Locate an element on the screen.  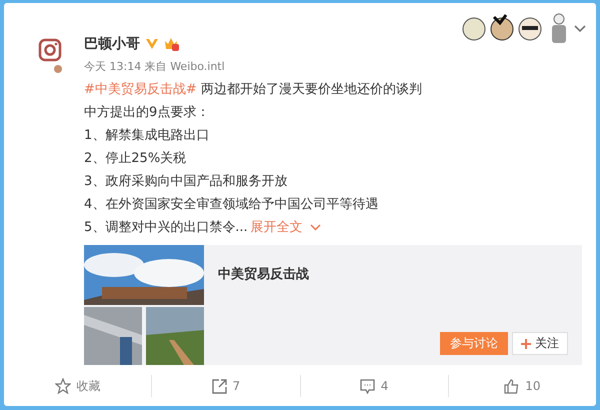
star-icon is located at coordinates (62, 386).